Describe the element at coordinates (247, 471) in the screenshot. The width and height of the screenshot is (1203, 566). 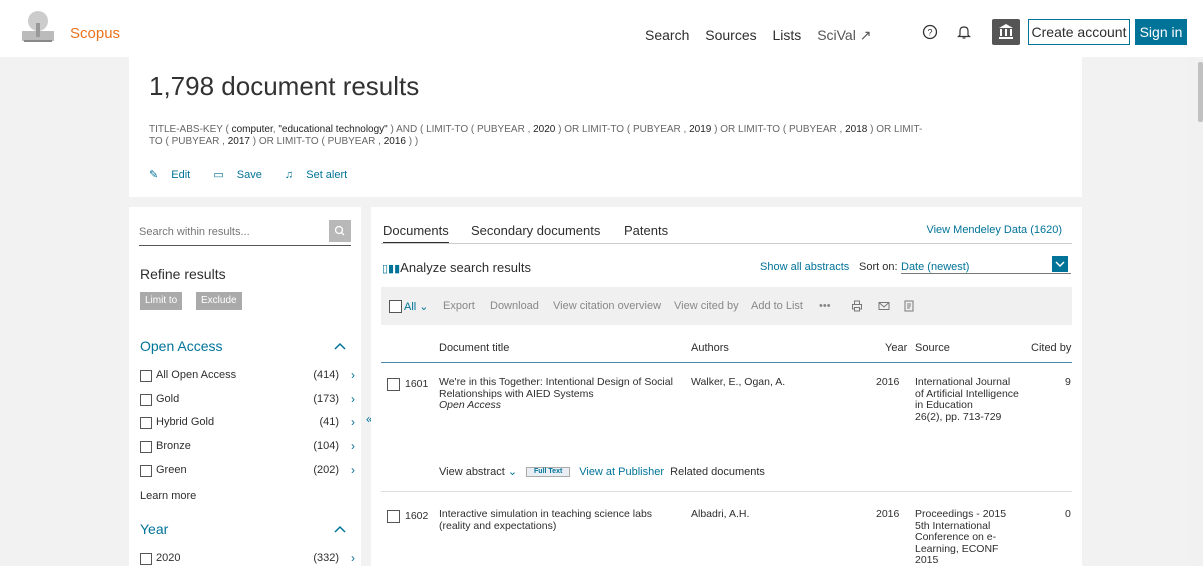
I see `facet-item-green: Green (202) ›` at that location.